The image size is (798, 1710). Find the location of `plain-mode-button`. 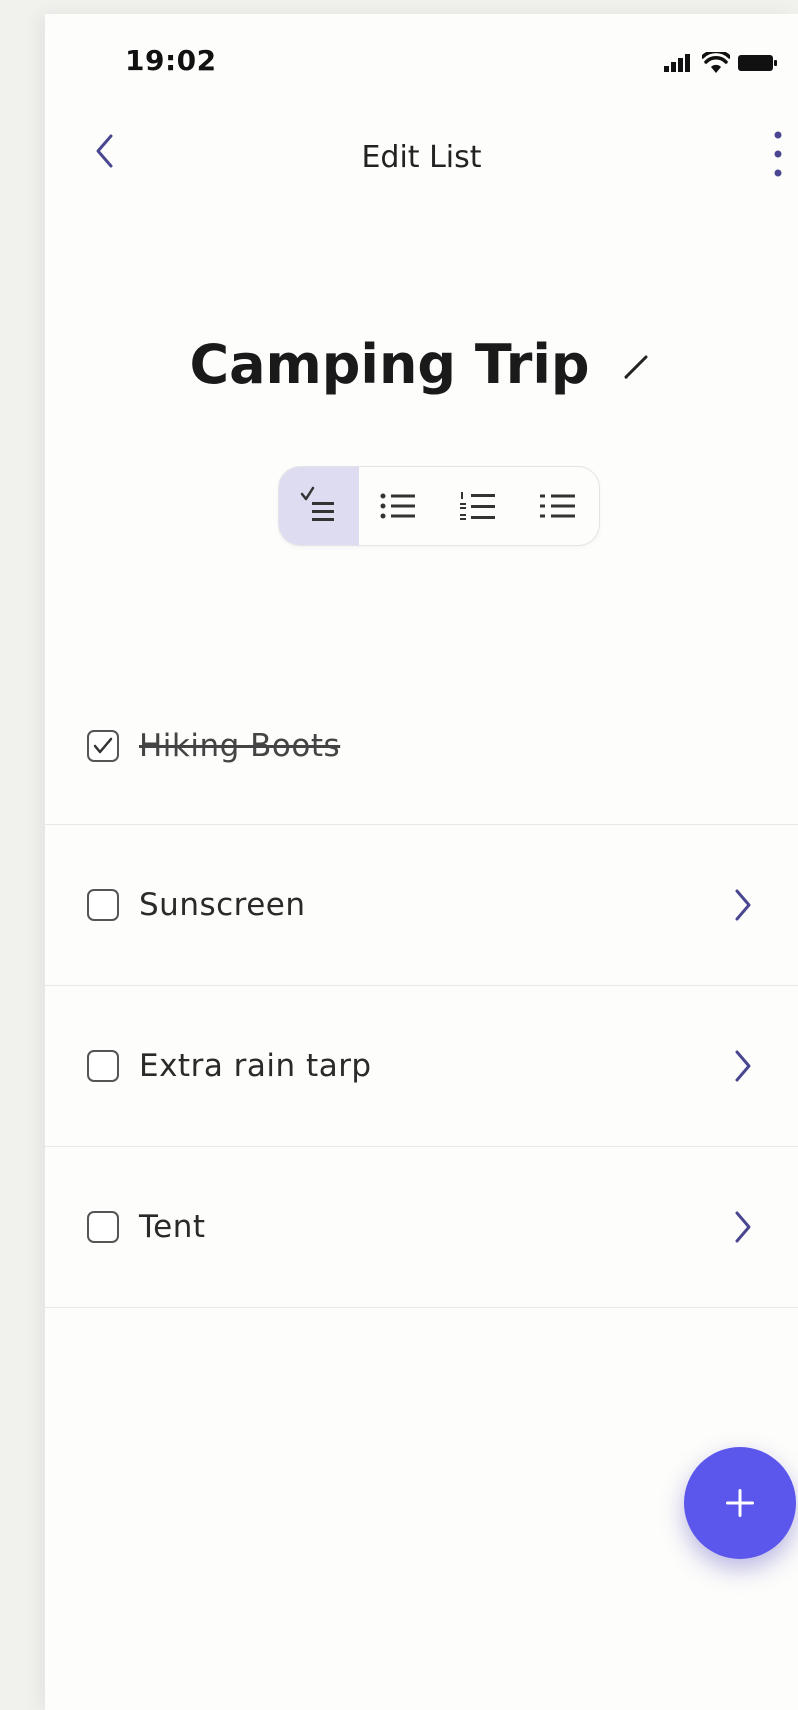

plain-mode-button is located at coordinates (559, 506).